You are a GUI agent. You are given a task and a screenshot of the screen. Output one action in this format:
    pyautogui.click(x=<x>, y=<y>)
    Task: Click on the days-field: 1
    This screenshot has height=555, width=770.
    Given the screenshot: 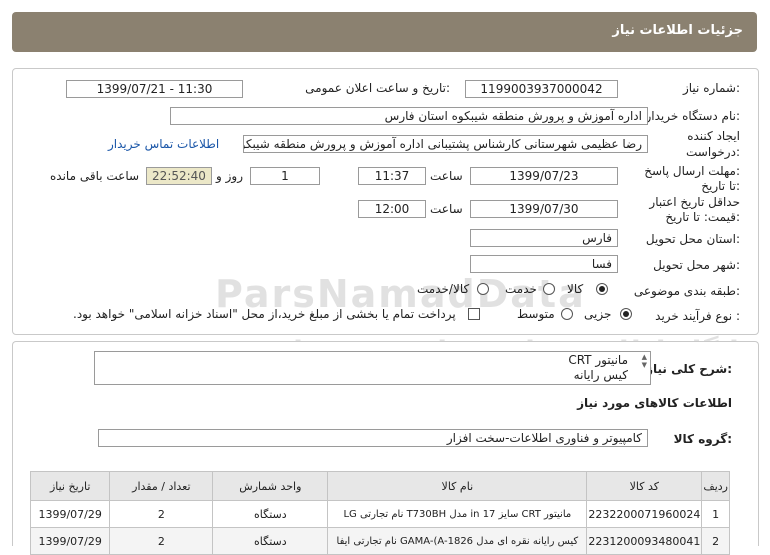 What is the action you would take?
    pyautogui.click(x=285, y=176)
    